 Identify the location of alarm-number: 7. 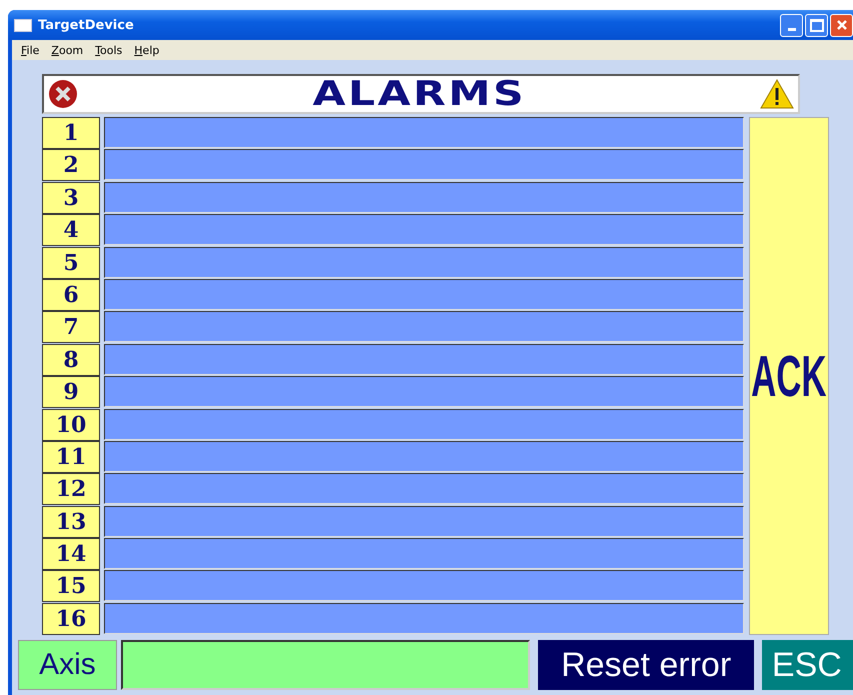
(71, 327).